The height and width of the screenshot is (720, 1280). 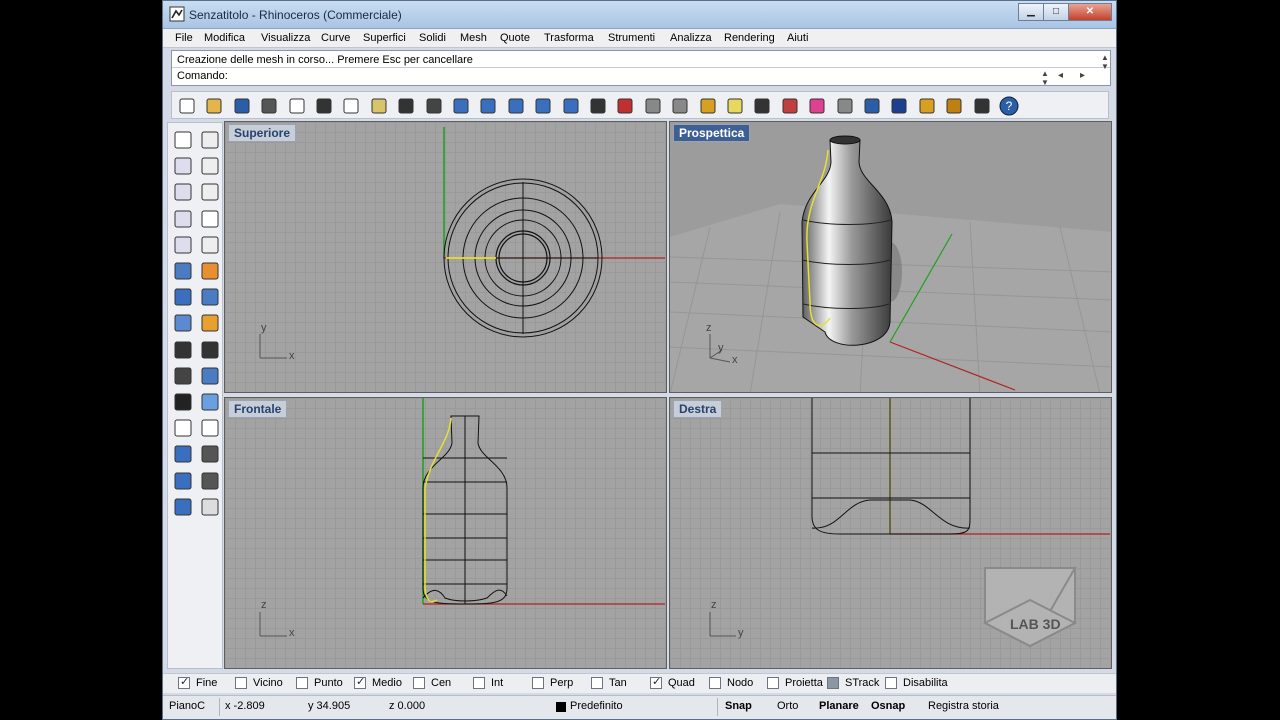 I want to click on box-icon, so click(x=183, y=297).